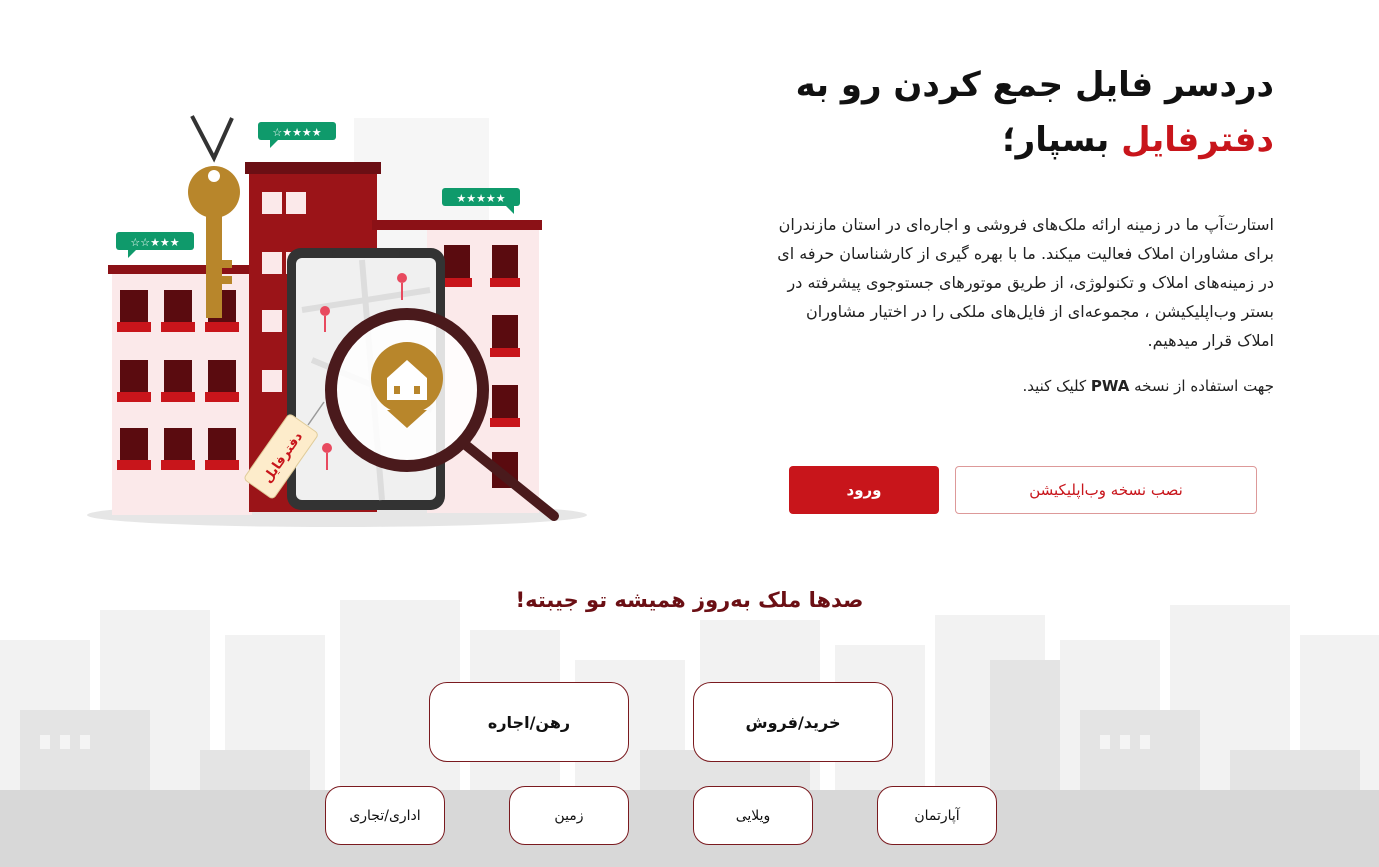 The width and height of the screenshot is (1379, 867). Describe the element at coordinates (529, 722) in the screenshot. I see `deal-type-rent: رهن/اجاره` at that location.